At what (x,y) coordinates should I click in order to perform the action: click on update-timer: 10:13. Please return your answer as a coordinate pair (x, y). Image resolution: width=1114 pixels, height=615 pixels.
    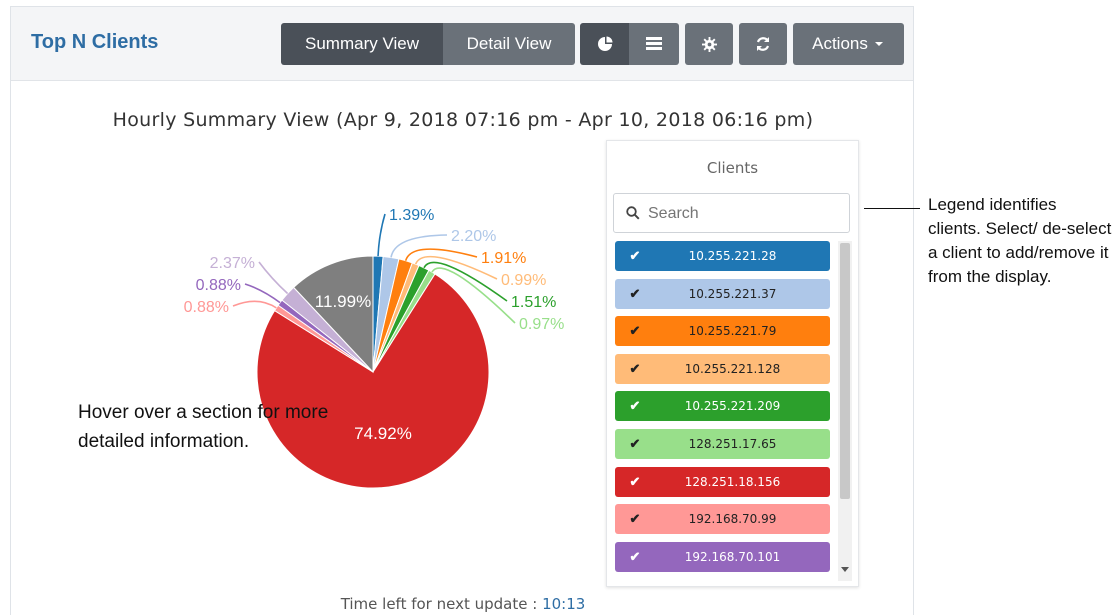
    Looking at the image, I should click on (564, 604).